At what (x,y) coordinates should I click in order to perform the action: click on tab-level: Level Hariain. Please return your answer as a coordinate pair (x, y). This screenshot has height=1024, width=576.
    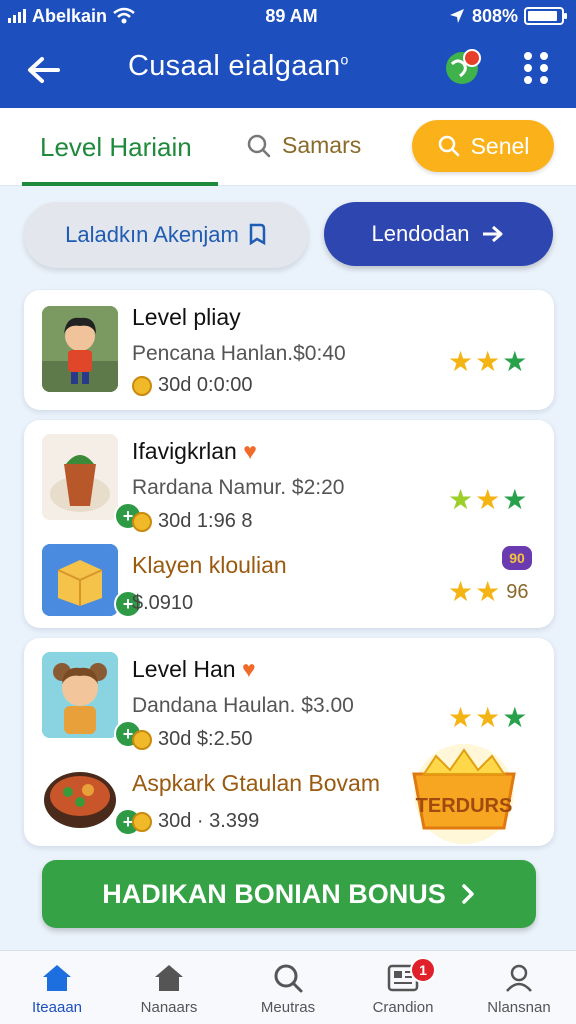
    Looking at the image, I should click on (120, 158).